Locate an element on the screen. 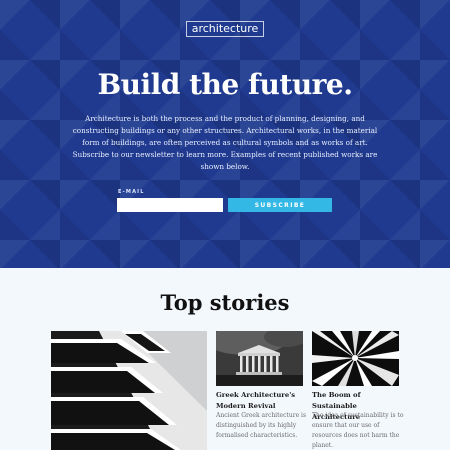  story-image-skyscrapers is located at coordinates (355, 358).